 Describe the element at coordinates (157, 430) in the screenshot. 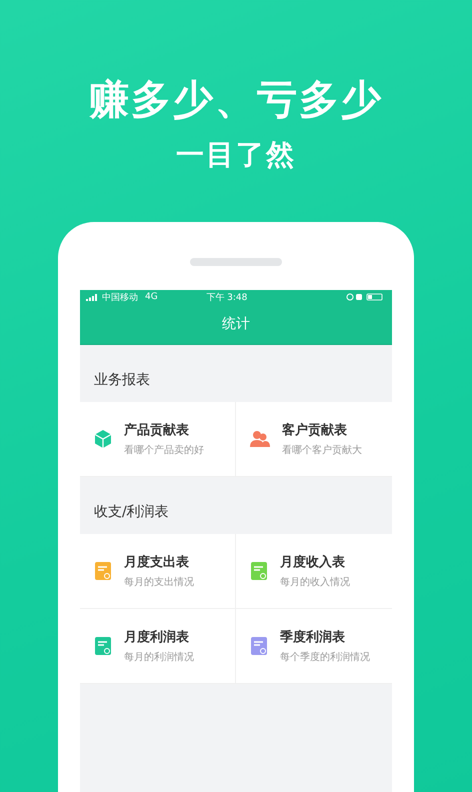

I see `report-title: 产品贡献表` at that location.